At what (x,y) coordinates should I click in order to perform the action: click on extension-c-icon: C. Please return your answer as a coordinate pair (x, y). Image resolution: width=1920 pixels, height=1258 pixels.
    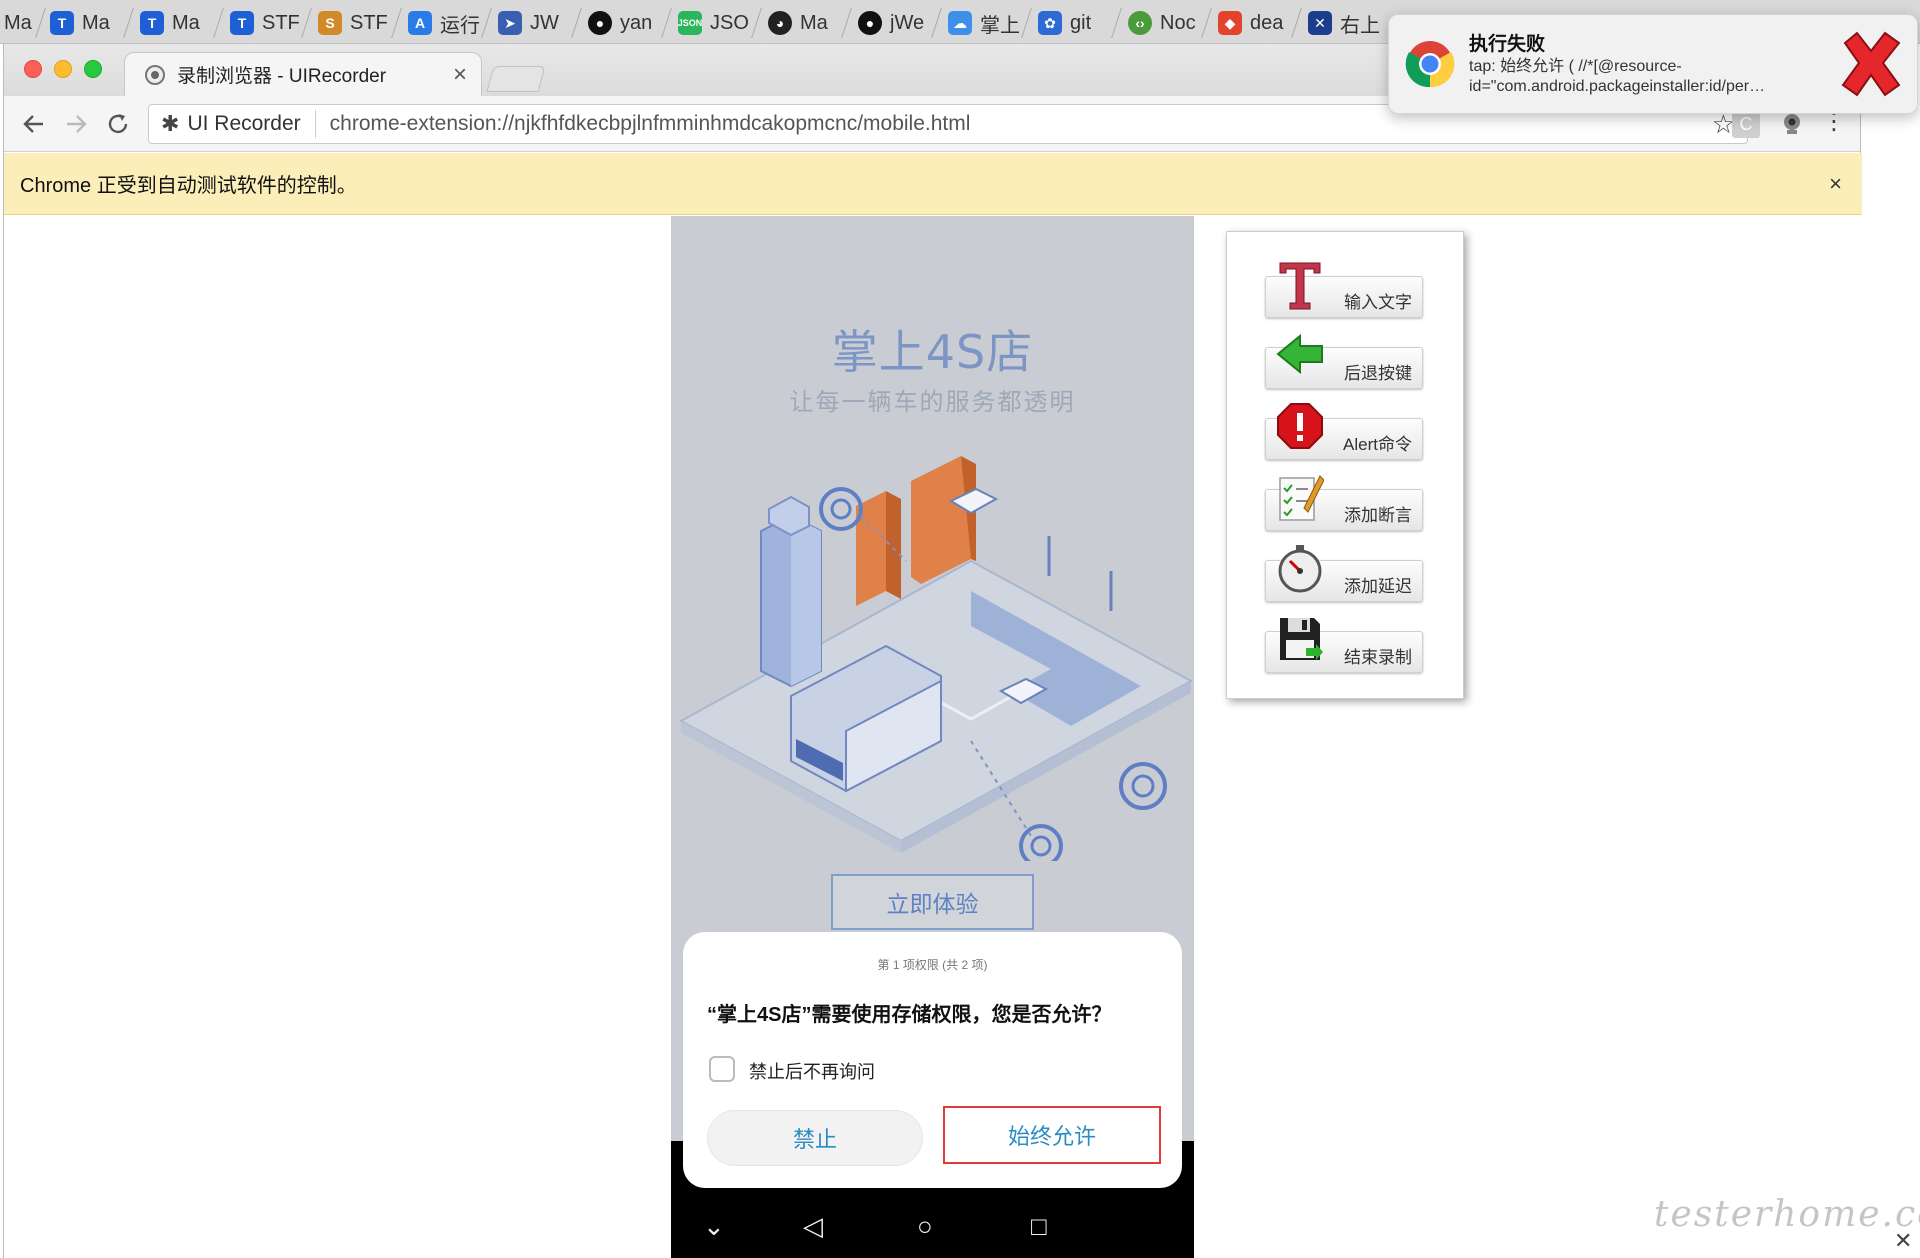
    Looking at the image, I should click on (1746, 124).